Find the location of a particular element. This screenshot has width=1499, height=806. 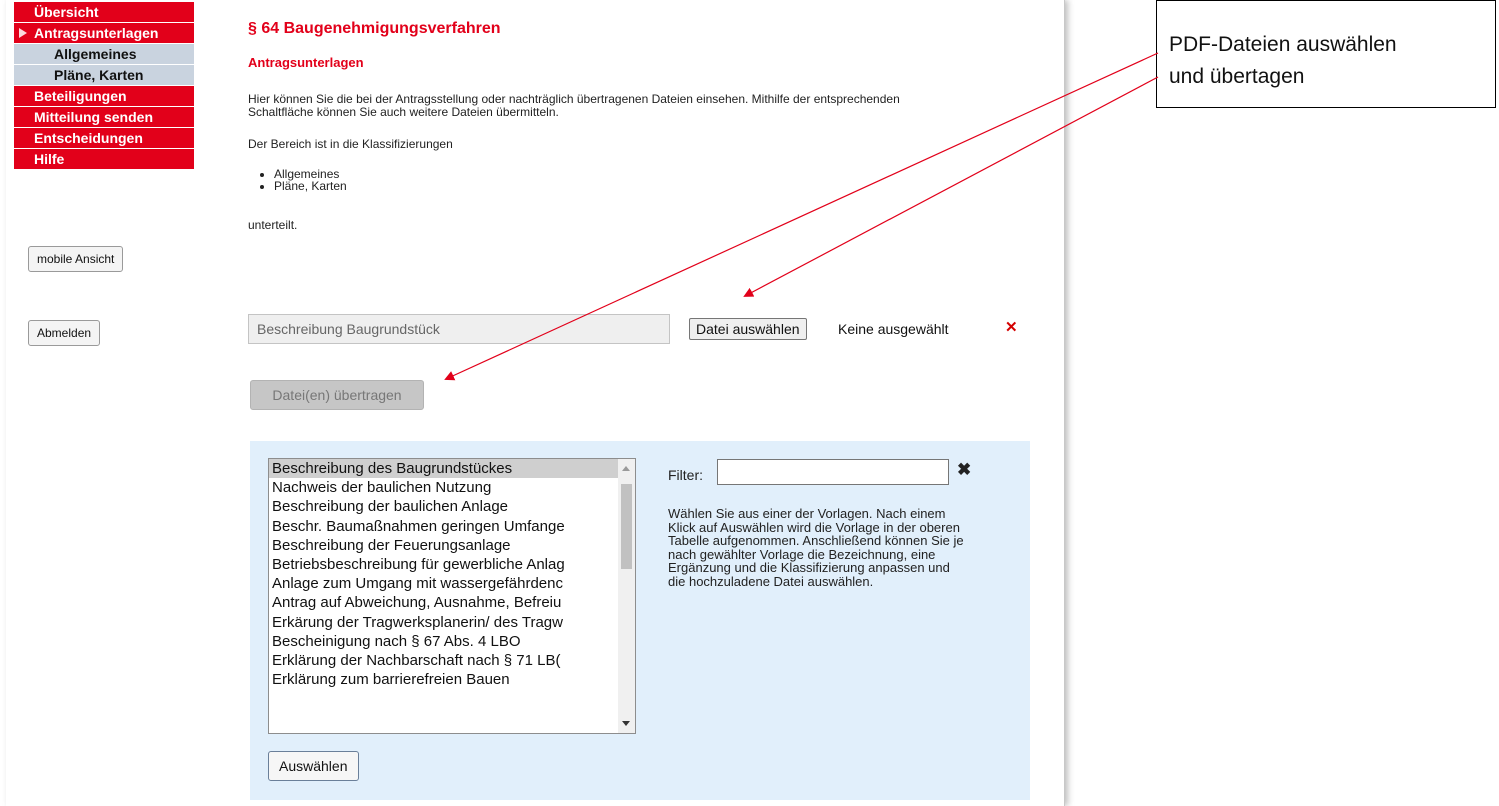

arrow-to-file-button is located at coordinates (951, 186).